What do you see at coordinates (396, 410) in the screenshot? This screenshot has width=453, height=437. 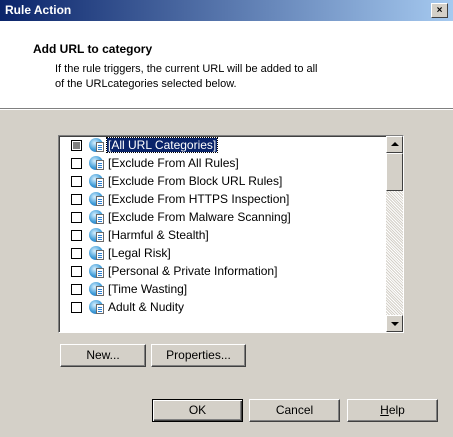 I see `help-label-rest: elp` at bounding box center [396, 410].